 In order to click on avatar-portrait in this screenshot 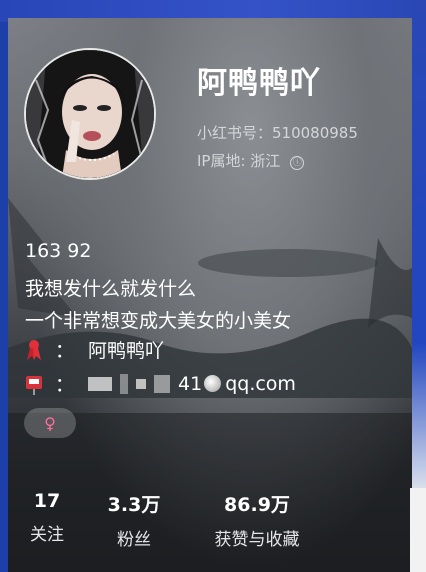, I will do `click(90, 114)`.